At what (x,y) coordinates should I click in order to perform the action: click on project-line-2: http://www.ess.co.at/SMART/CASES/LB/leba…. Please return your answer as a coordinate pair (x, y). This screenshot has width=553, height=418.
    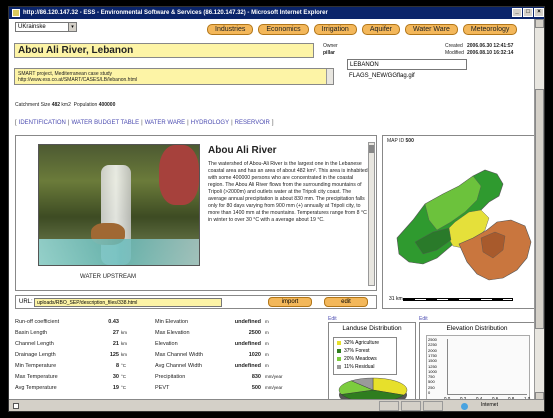
    Looking at the image, I should click on (78, 80).